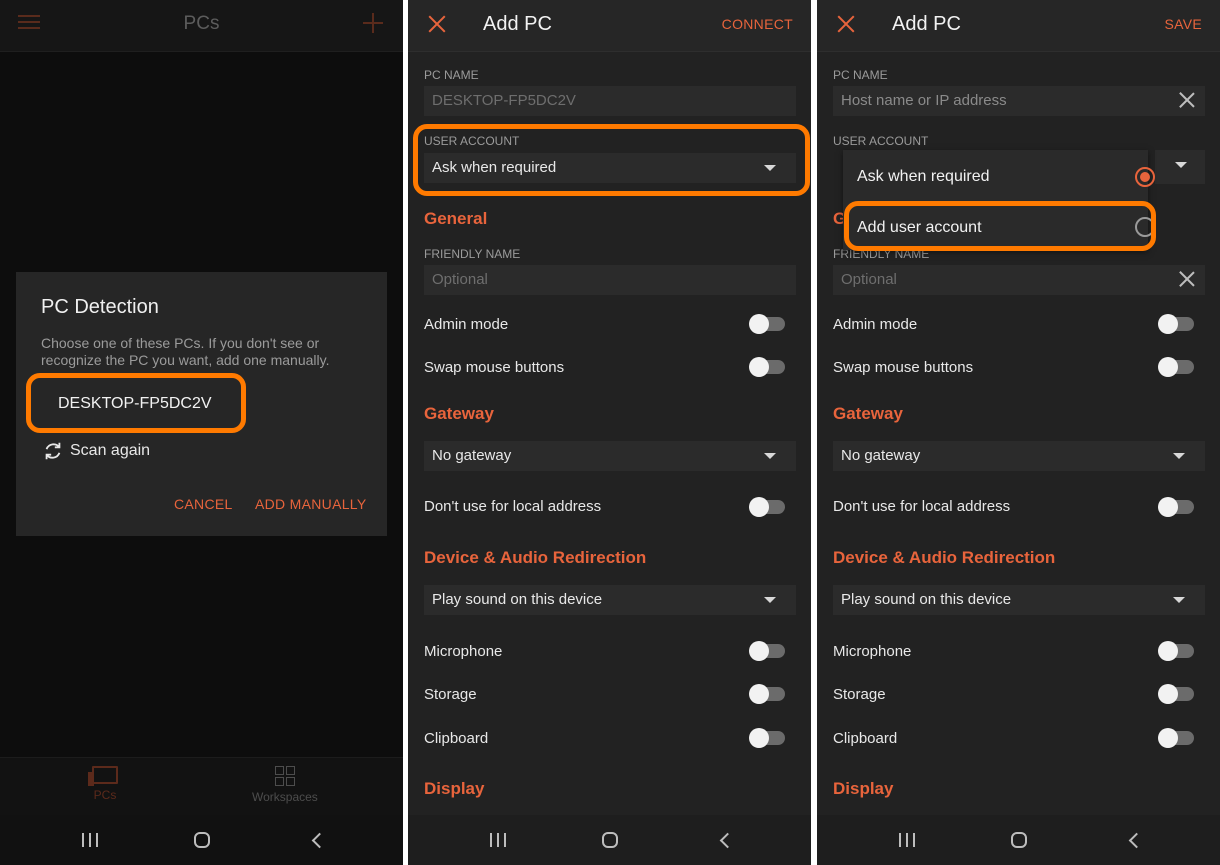 The height and width of the screenshot is (865, 1220). What do you see at coordinates (923, 177) in the screenshot?
I see `option-ask-when-required: Ask when required` at bounding box center [923, 177].